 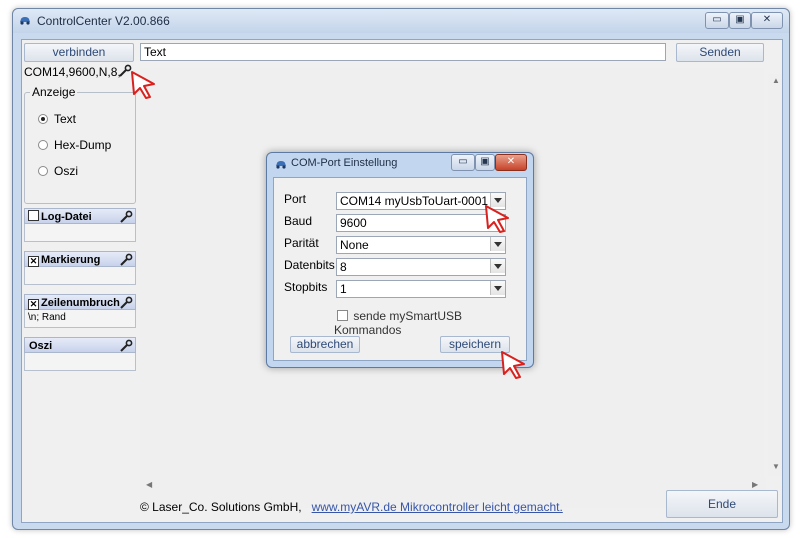 What do you see at coordinates (306, 287) in the screenshot?
I see `stopbits-label: Stopbits` at bounding box center [306, 287].